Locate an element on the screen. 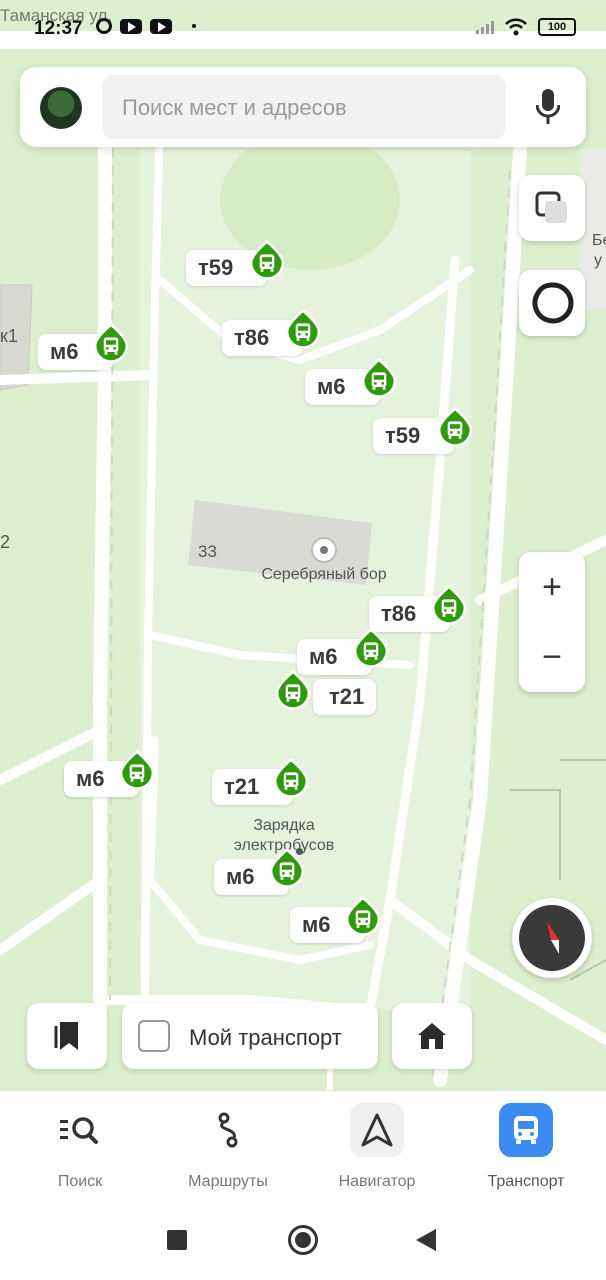 The image size is (606, 1280). bookmarks-button is located at coordinates (67, 1036).